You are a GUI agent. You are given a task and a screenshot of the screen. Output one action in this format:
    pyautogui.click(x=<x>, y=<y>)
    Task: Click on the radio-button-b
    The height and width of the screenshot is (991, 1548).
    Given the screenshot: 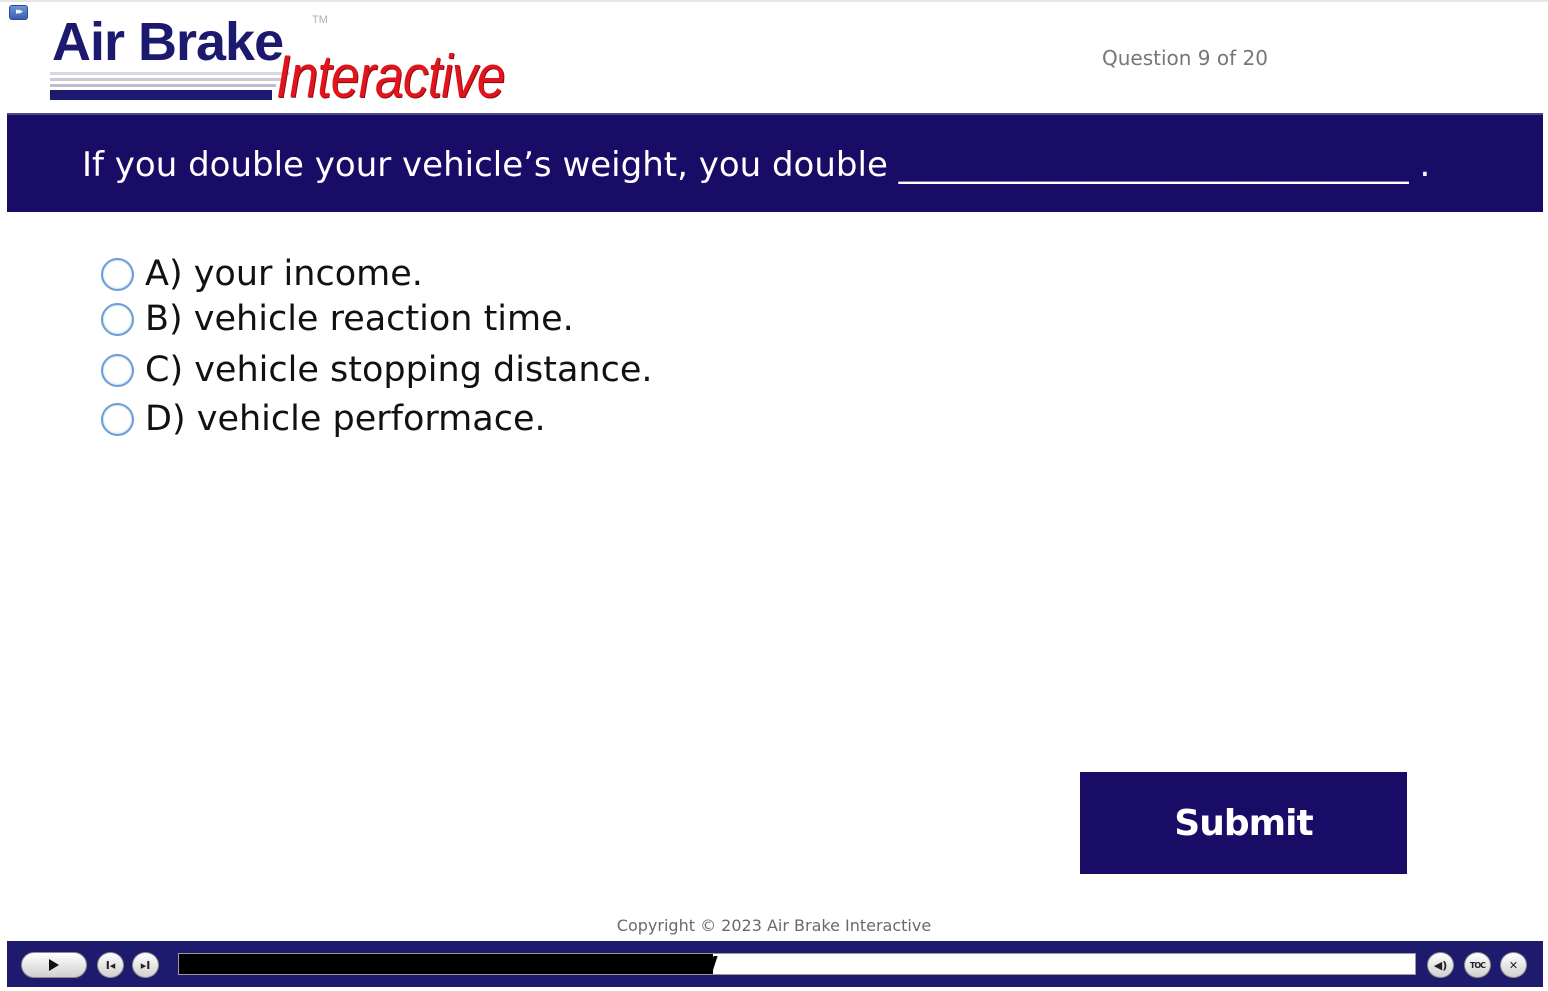 What is the action you would take?
    pyautogui.click(x=117, y=319)
    